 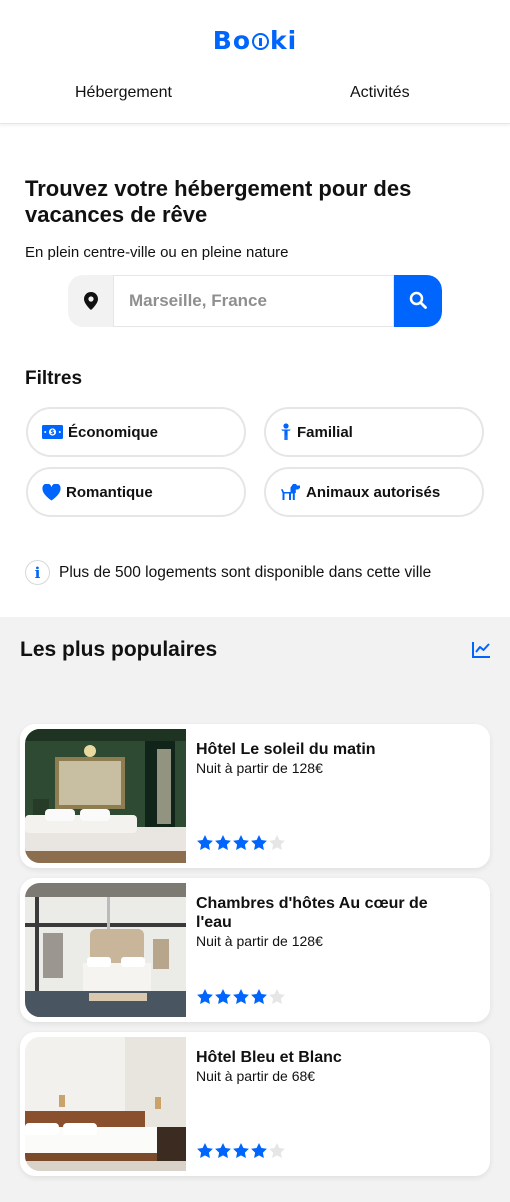 What do you see at coordinates (256, 1076) in the screenshot?
I see `hotel-price: Nuit à partir de 68€` at bounding box center [256, 1076].